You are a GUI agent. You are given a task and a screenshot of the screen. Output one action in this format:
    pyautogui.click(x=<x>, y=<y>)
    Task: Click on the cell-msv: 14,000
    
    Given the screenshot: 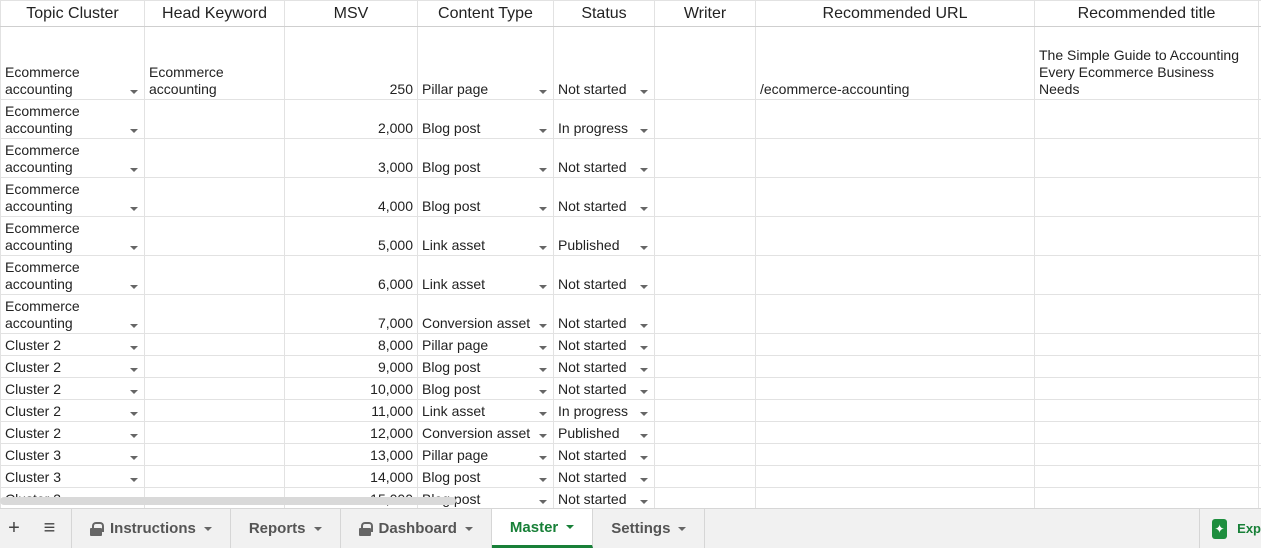 What is the action you would take?
    pyautogui.click(x=351, y=476)
    